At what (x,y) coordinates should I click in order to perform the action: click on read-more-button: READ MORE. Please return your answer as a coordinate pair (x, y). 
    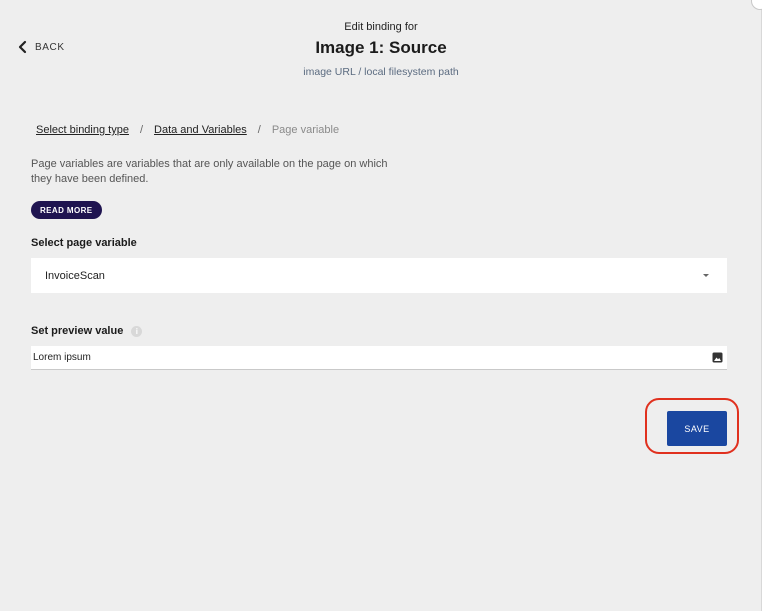
    Looking at the image, I should click on (66, 210).